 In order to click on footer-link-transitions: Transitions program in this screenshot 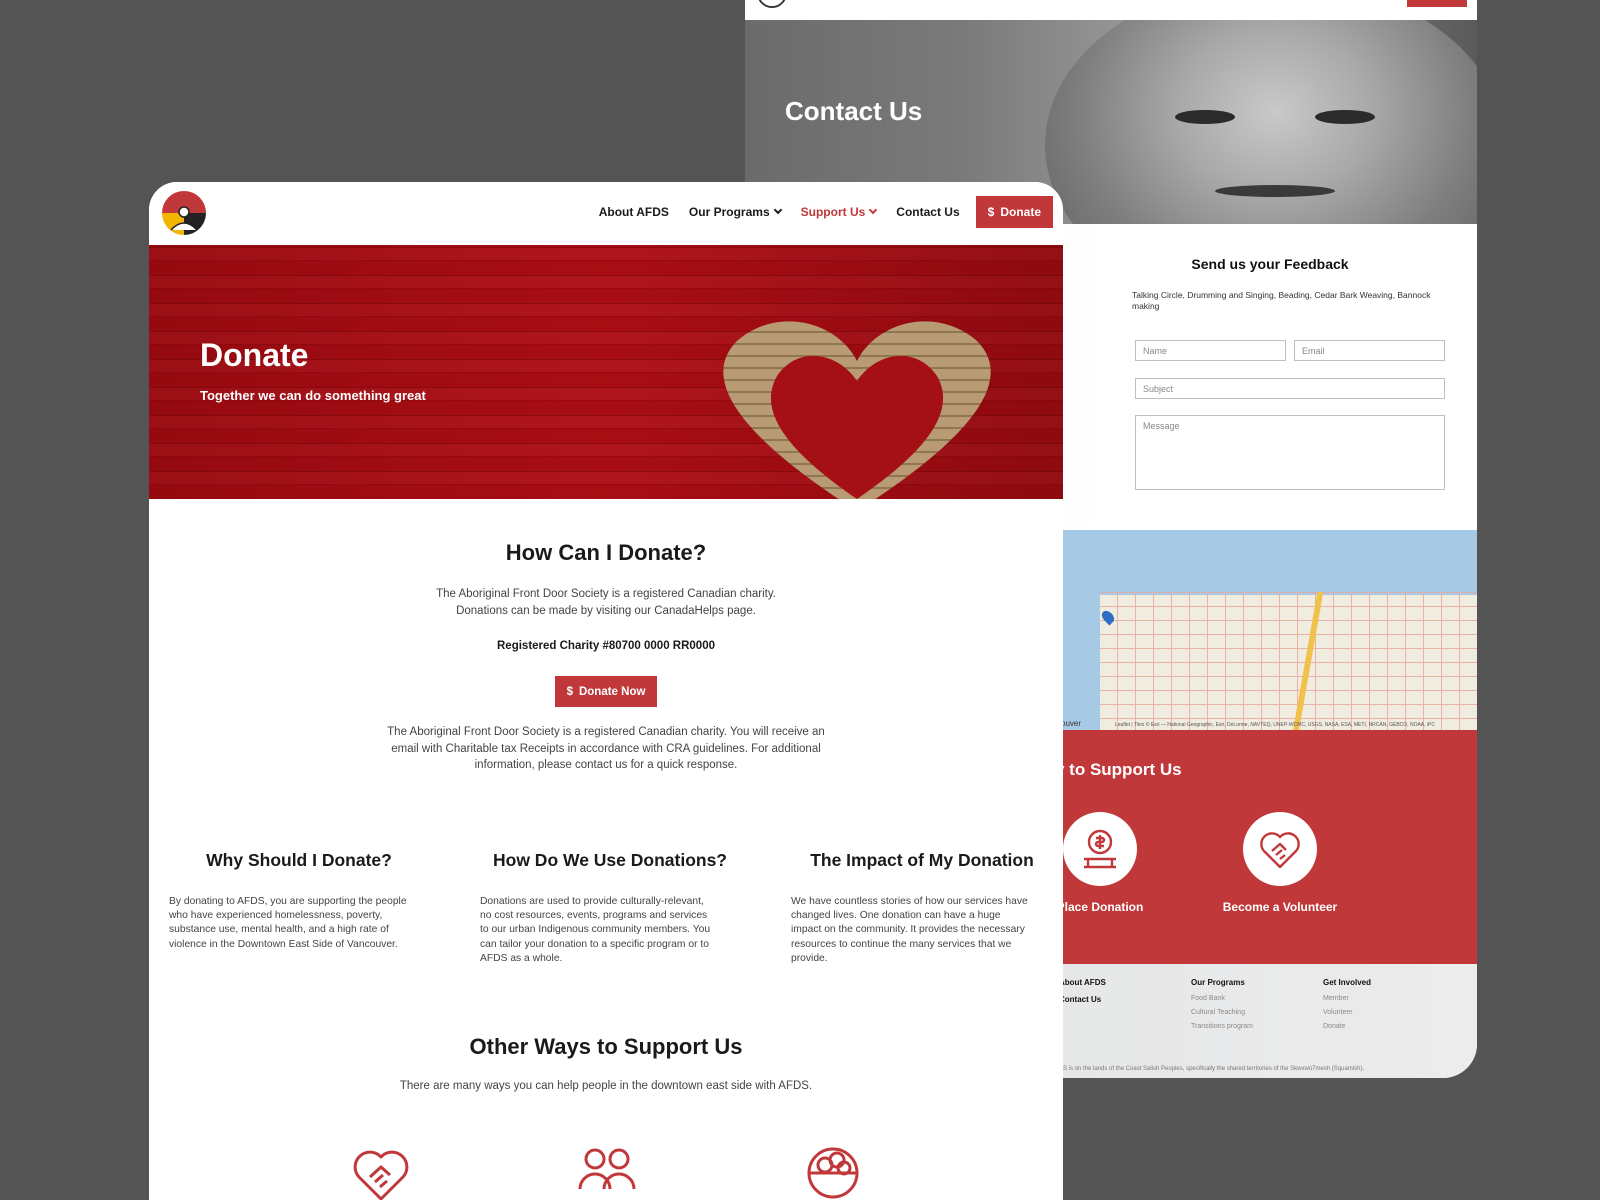, I will do `click(1222, 1026)`.